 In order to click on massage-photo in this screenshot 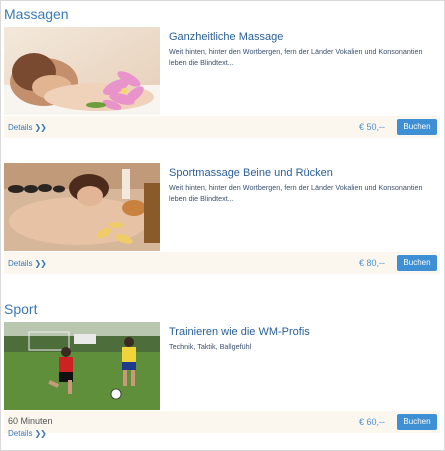, I will do `click(82, 71)`.